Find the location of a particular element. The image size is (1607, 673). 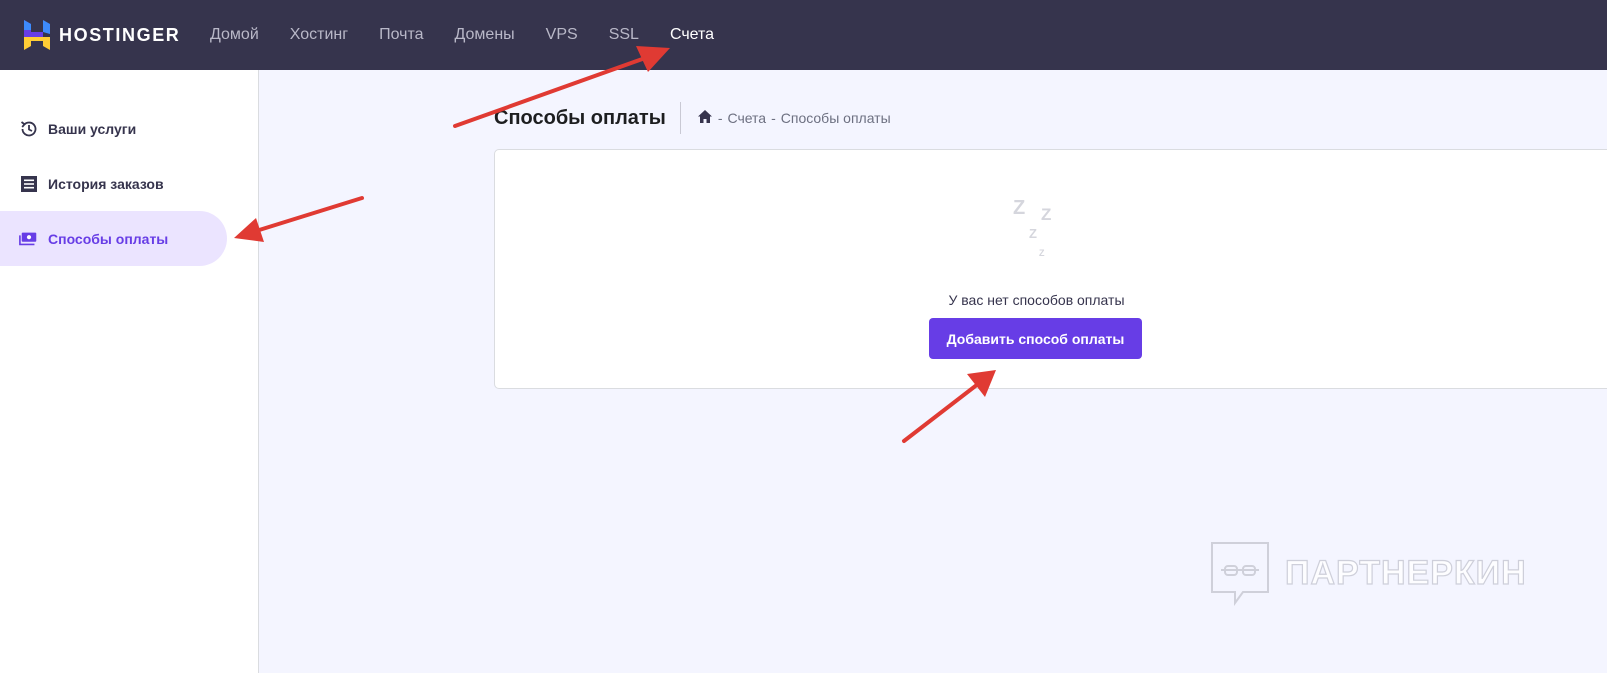

brand-name: HOSTINGER is located at coordinates (120, 34).